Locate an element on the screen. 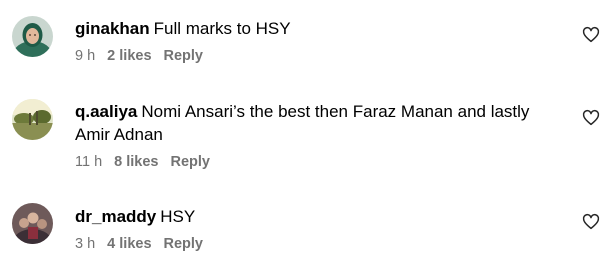 This screenshot has width=610, height=263. comment-likes: 8 likes is located at coordinates (136, 162).